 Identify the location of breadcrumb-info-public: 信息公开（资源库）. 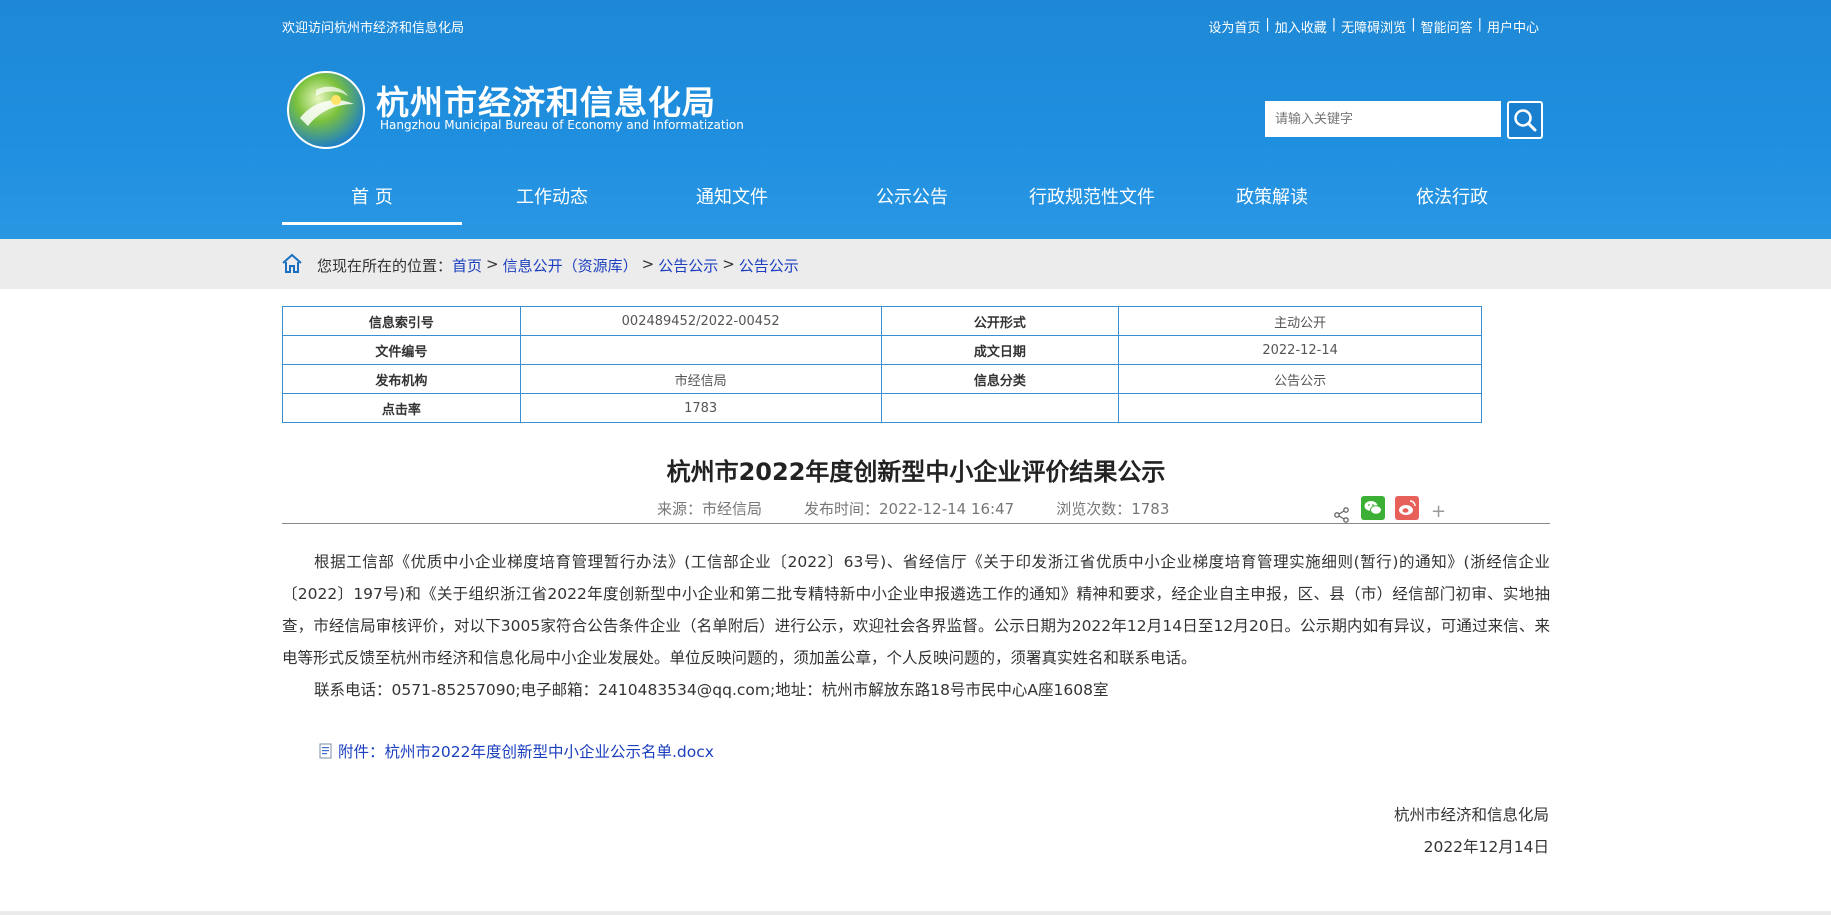
(570, 265).